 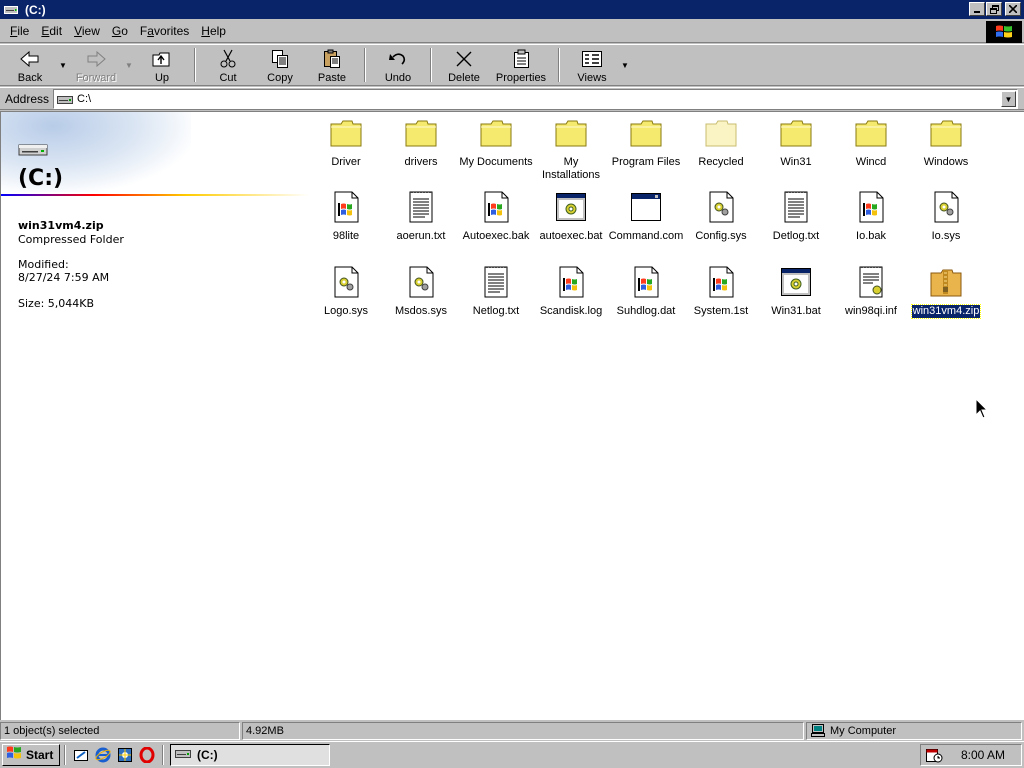 What do you see at coordinates (646, 142) in the screenshot?
I see `file-item: Program Files` at bounding box center [646, 142].